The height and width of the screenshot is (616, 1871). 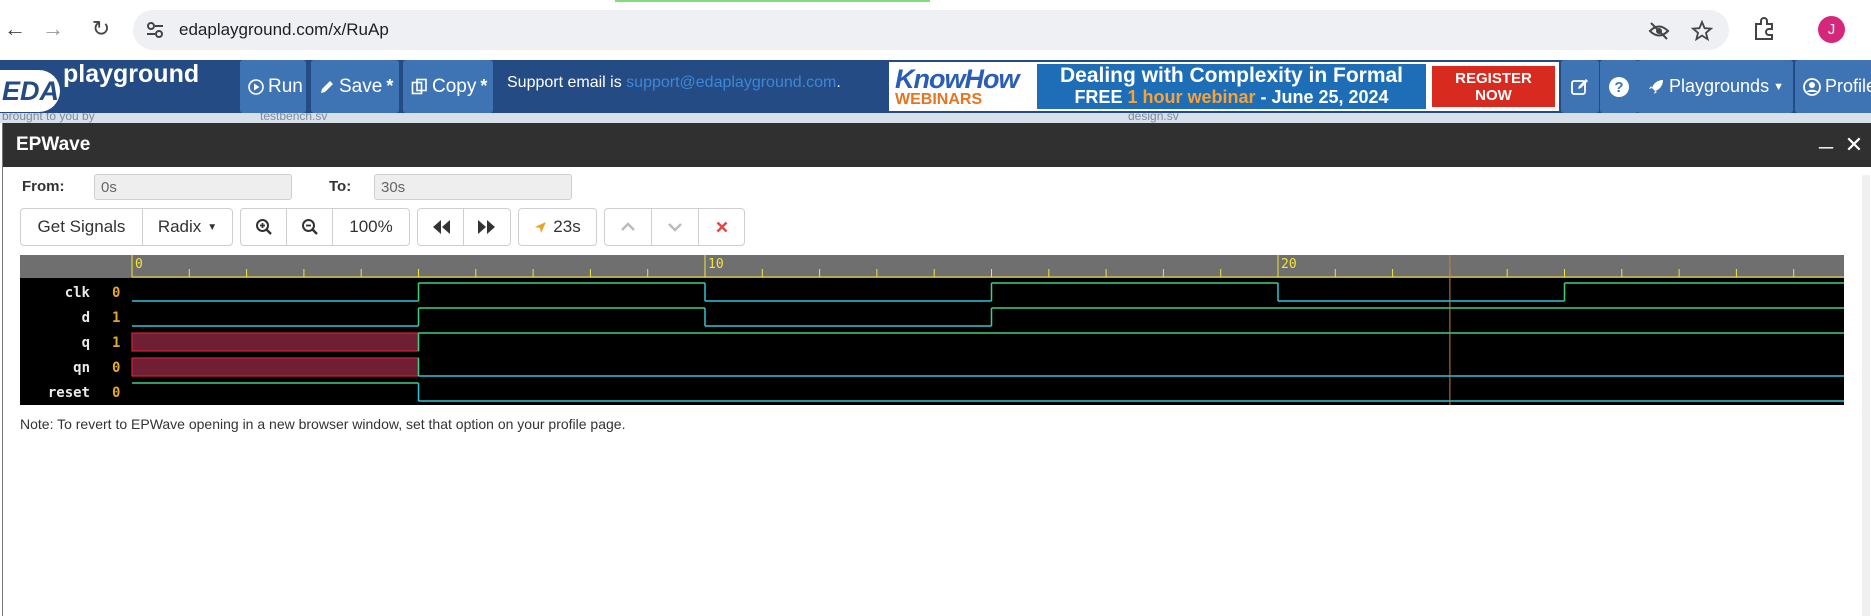 I want to click on signals-toolgroup: Get Signals Radix ▼, so click(x=126, y=227).